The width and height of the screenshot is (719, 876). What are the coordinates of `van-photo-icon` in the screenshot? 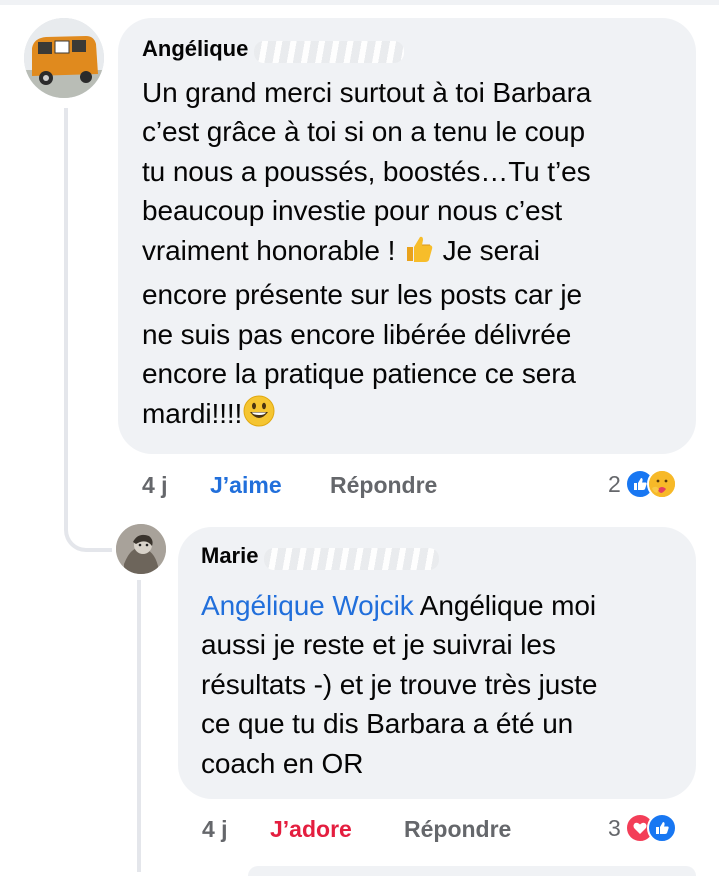 It's located at (64, 58).